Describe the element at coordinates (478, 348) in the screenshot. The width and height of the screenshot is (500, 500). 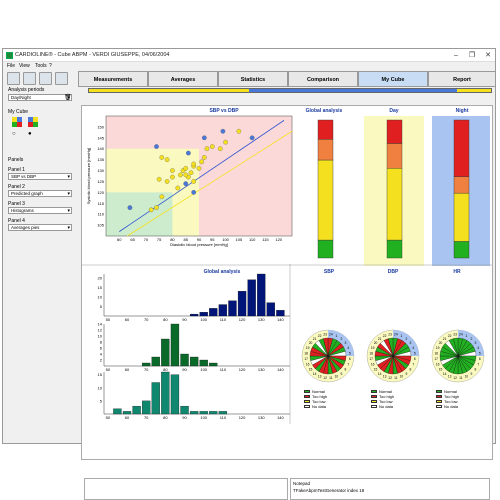
I see `pie-hour-label: 4` at that location.